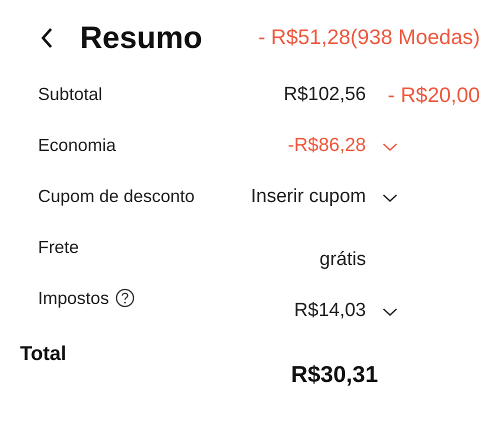 This screenshot has width=500, height=445. What do you see at coordinates (308, 197) in the screenshot?
I see `value-dropdown: Inserir cupom` at bounding box center [308, 197].